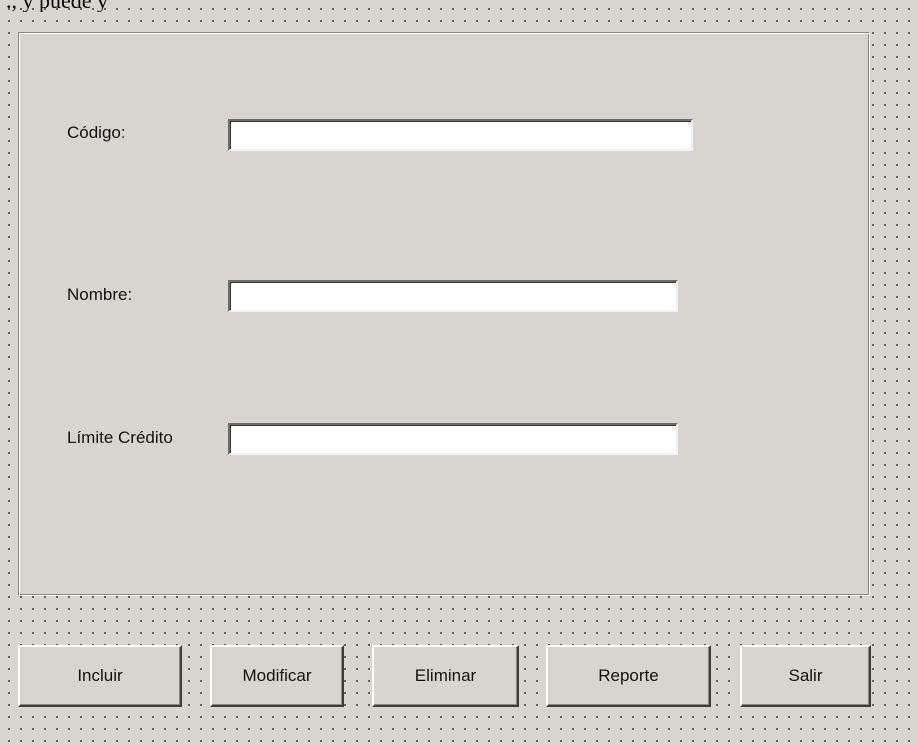 Image resolution: width=918 pixels, height=745 pixels. What do you see at coordinates (100, 294) in the screenshot?
I see `nombre-label: Nombre:` at bounding box center [100, 294].